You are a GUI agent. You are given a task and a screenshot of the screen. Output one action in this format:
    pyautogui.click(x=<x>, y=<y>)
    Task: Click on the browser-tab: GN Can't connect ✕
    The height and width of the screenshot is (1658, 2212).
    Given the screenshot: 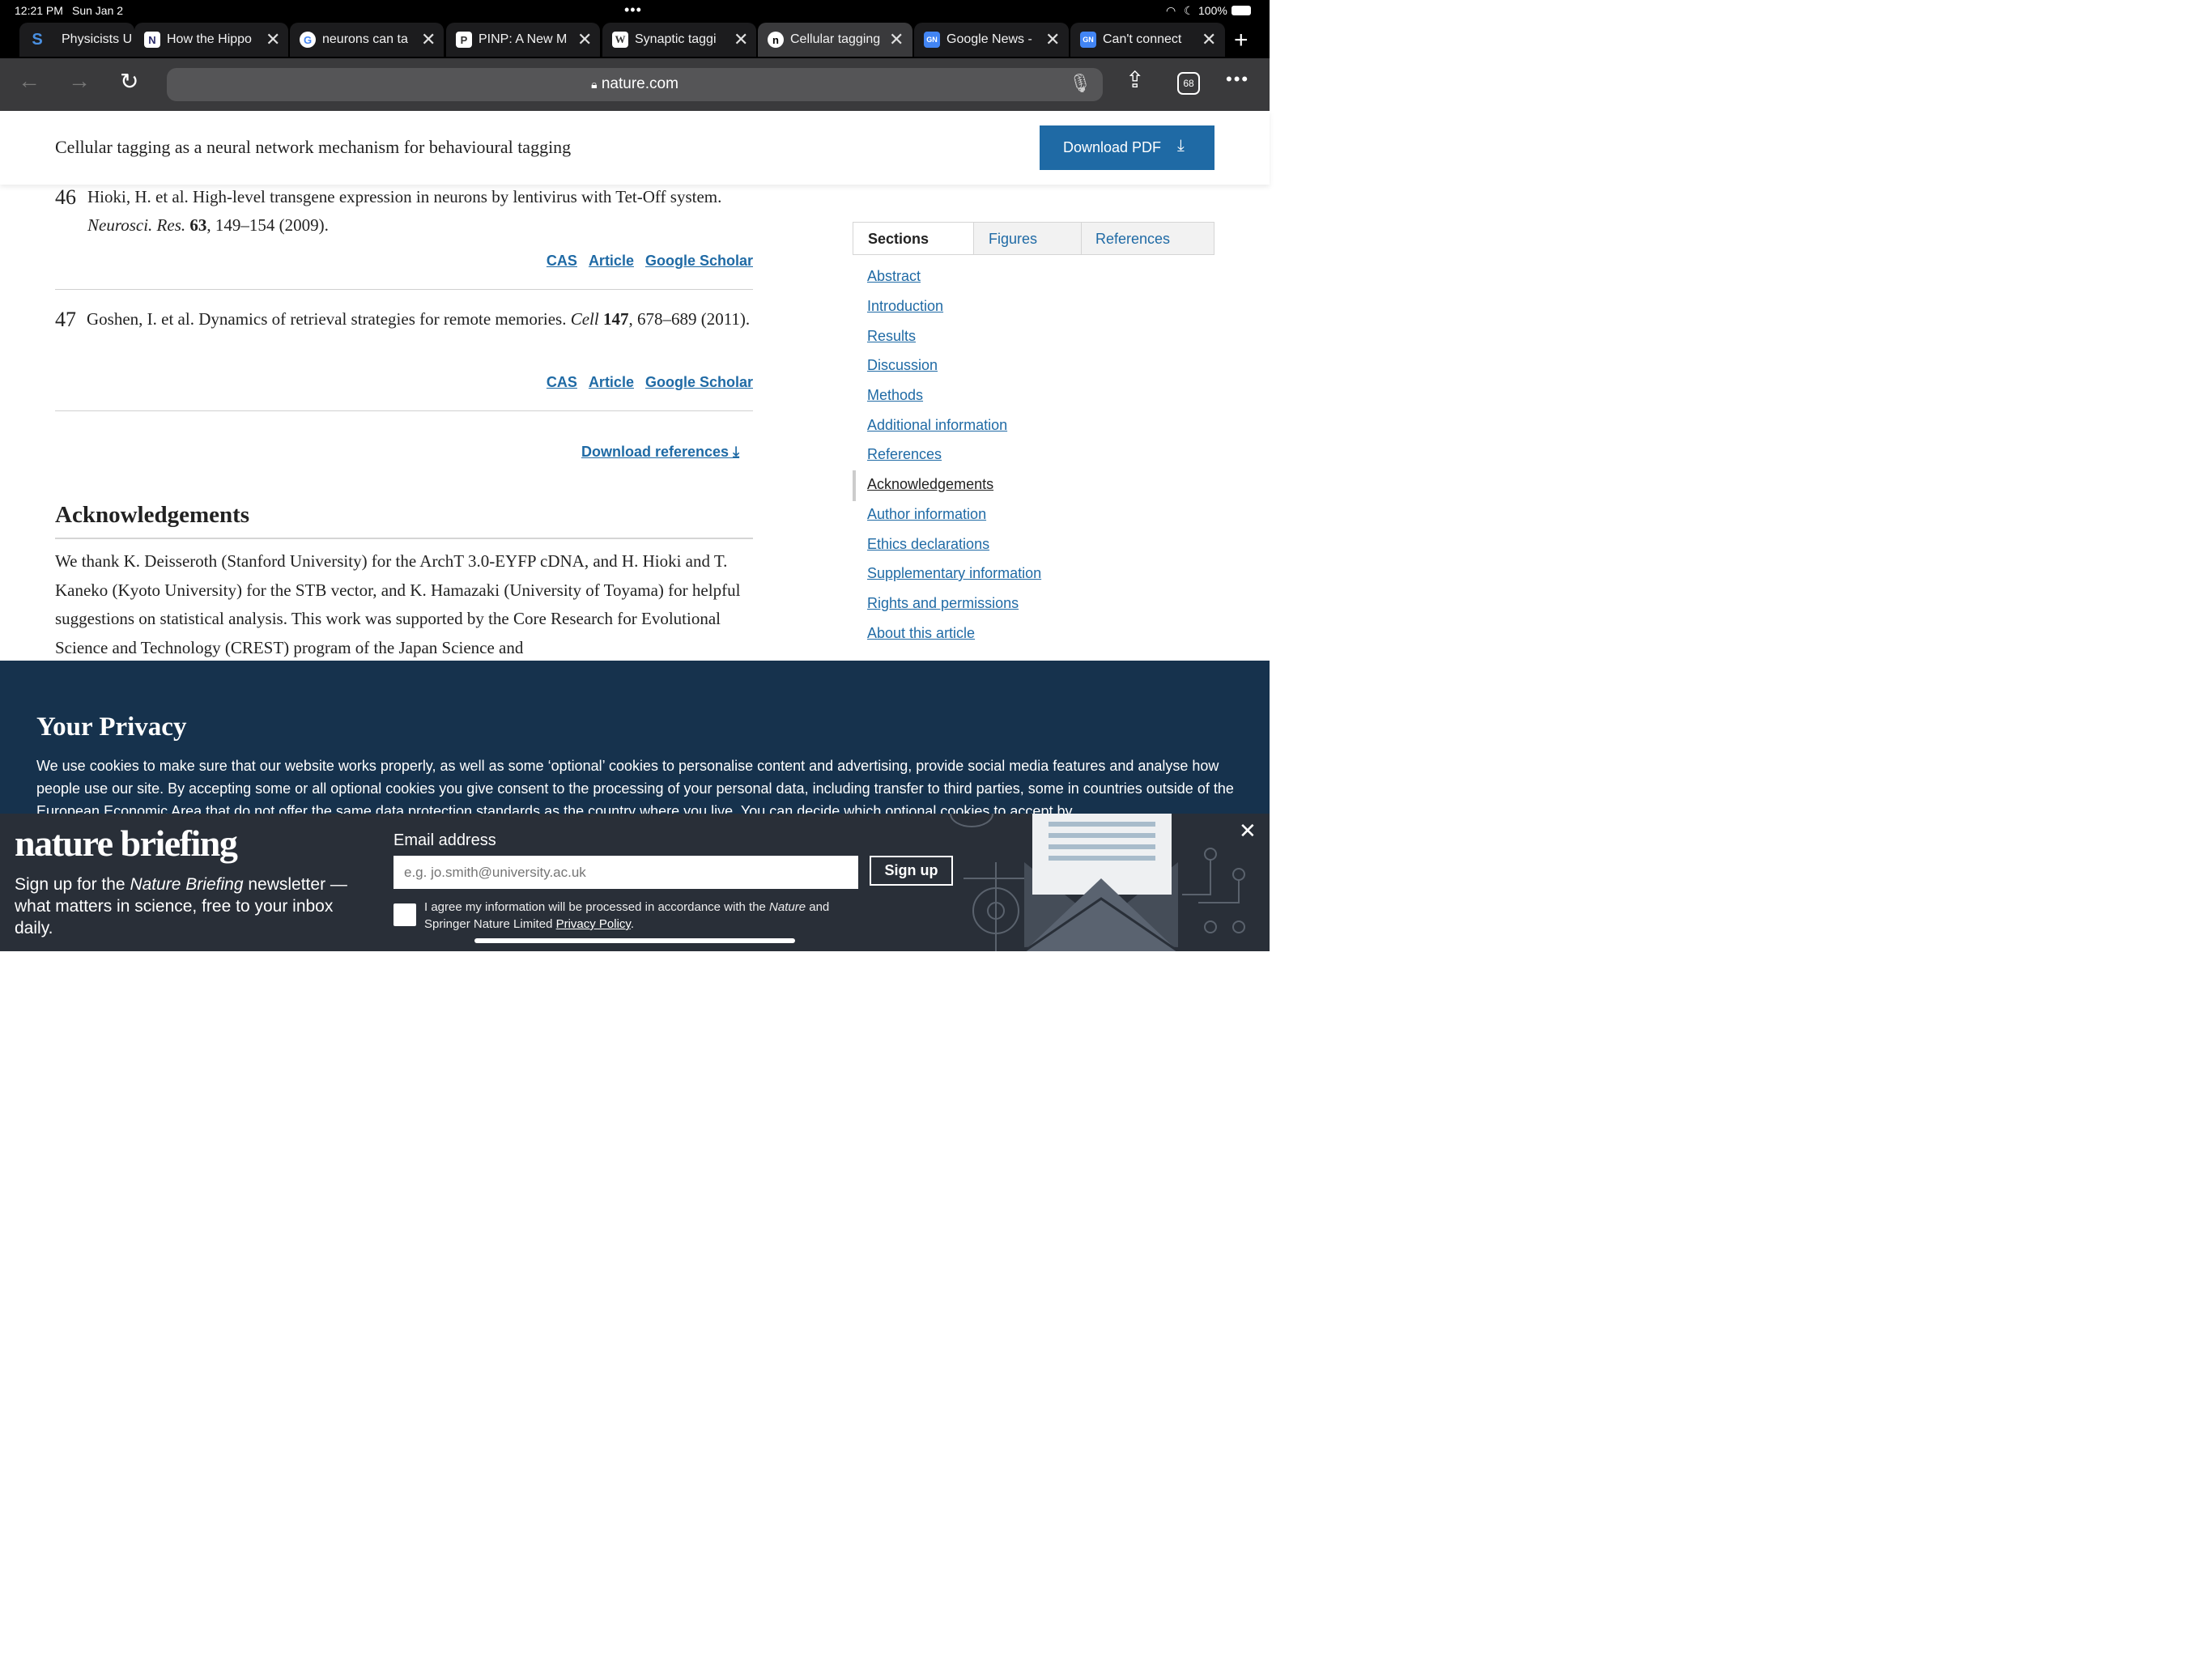 What is the action you would take?
    pyautogui.click(x=1147, y=40)
    